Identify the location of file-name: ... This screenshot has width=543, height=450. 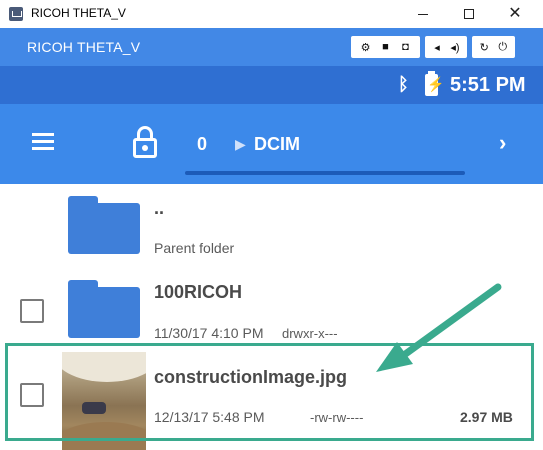
(159, 208).